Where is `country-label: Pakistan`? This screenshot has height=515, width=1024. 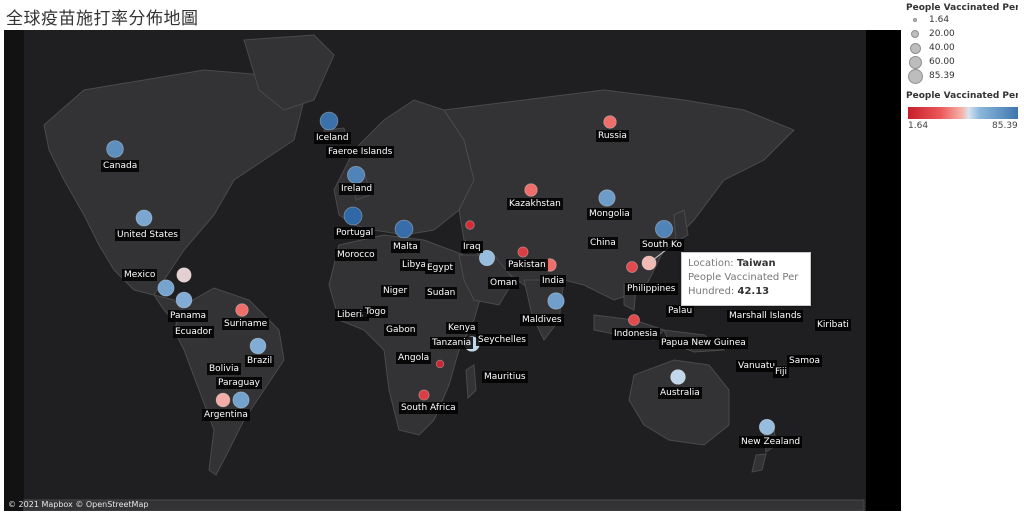 country-label: Pakistan is located at coordinates (527, 265).